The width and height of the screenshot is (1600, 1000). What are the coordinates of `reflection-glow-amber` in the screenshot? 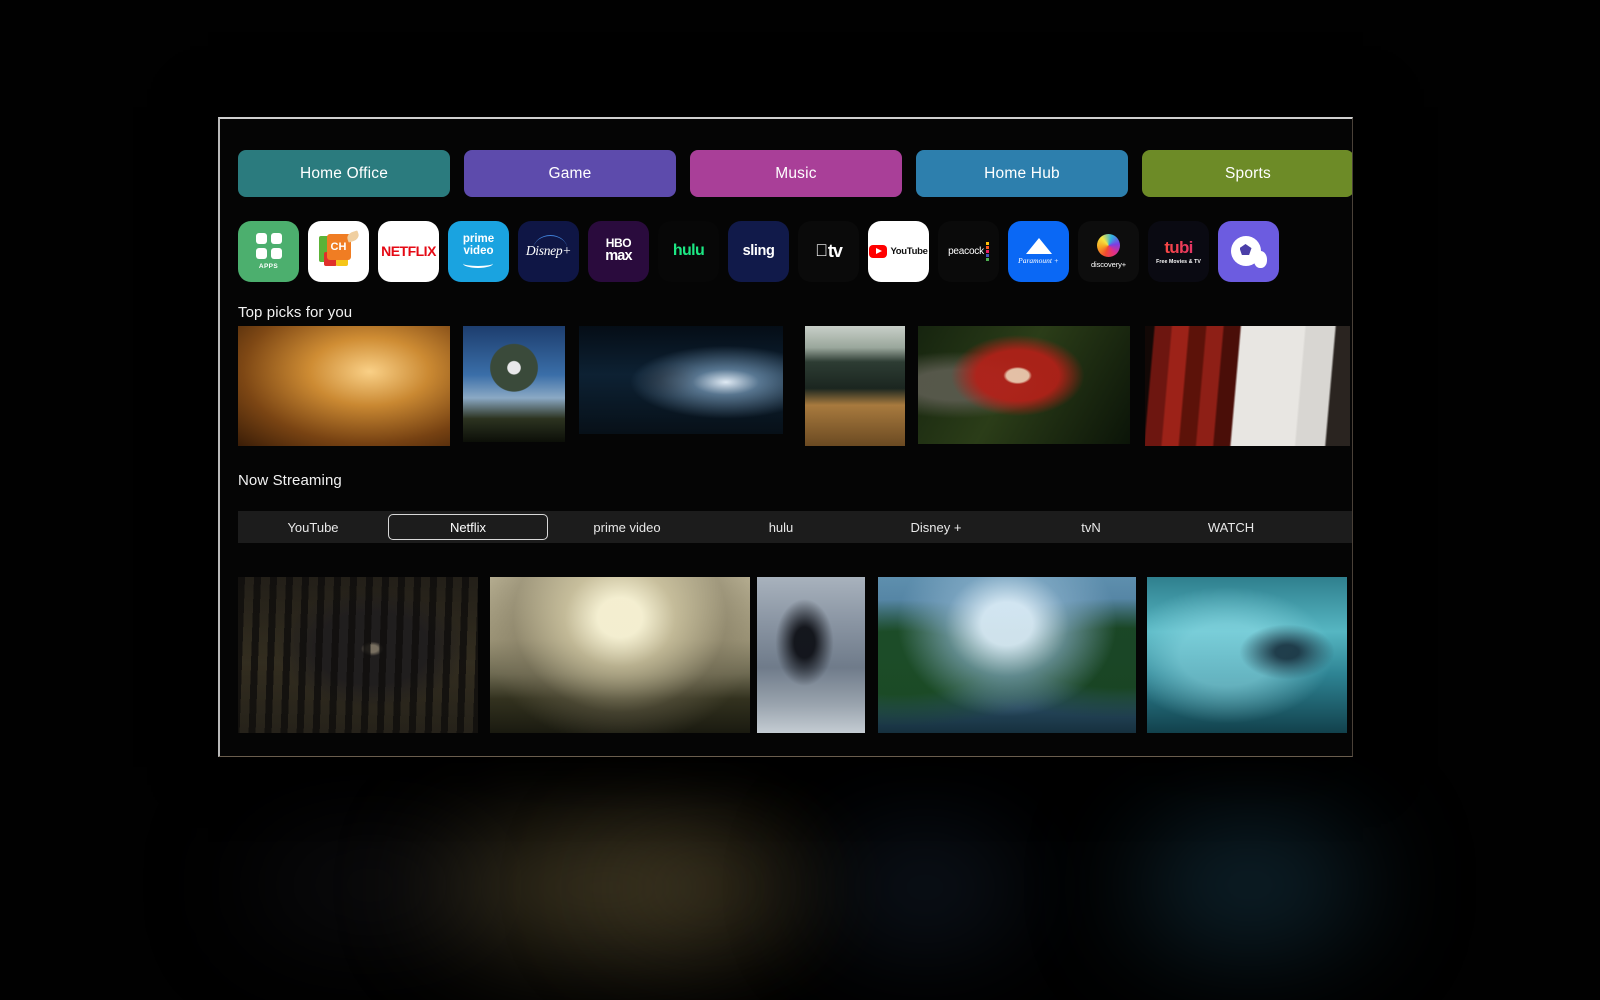 It's located at (605, 887).